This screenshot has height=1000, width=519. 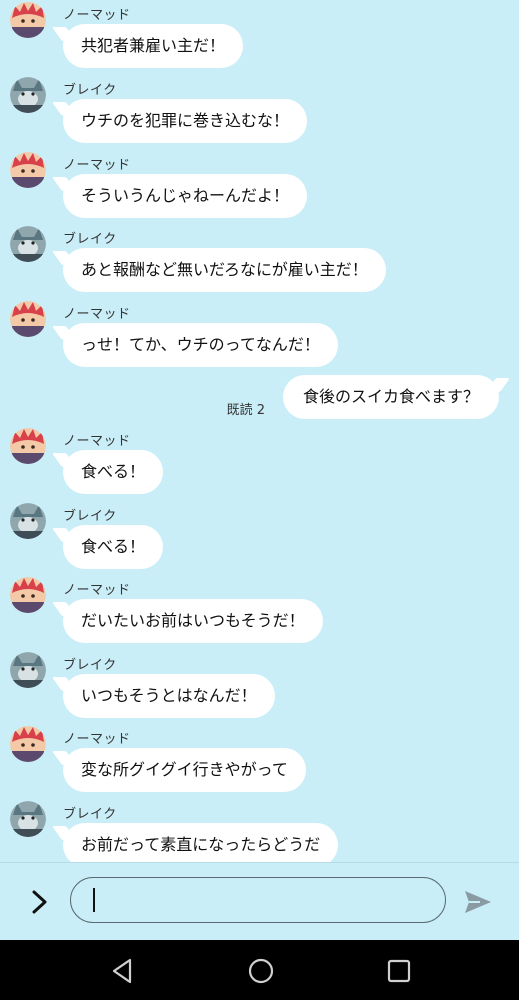 I want to click on message-row: ノーマッド 食べる！, so click(x=259, y=463).